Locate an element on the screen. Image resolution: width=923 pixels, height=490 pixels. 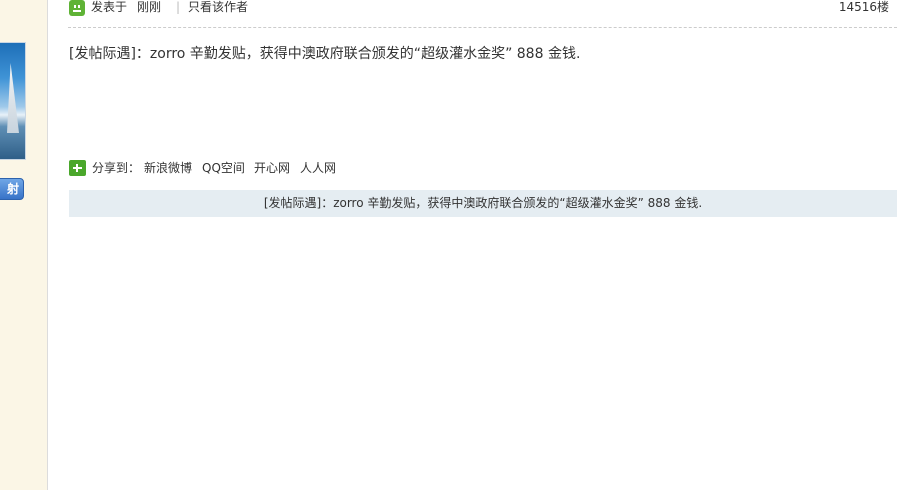
plus-icon is located at coordinates (77, 168).